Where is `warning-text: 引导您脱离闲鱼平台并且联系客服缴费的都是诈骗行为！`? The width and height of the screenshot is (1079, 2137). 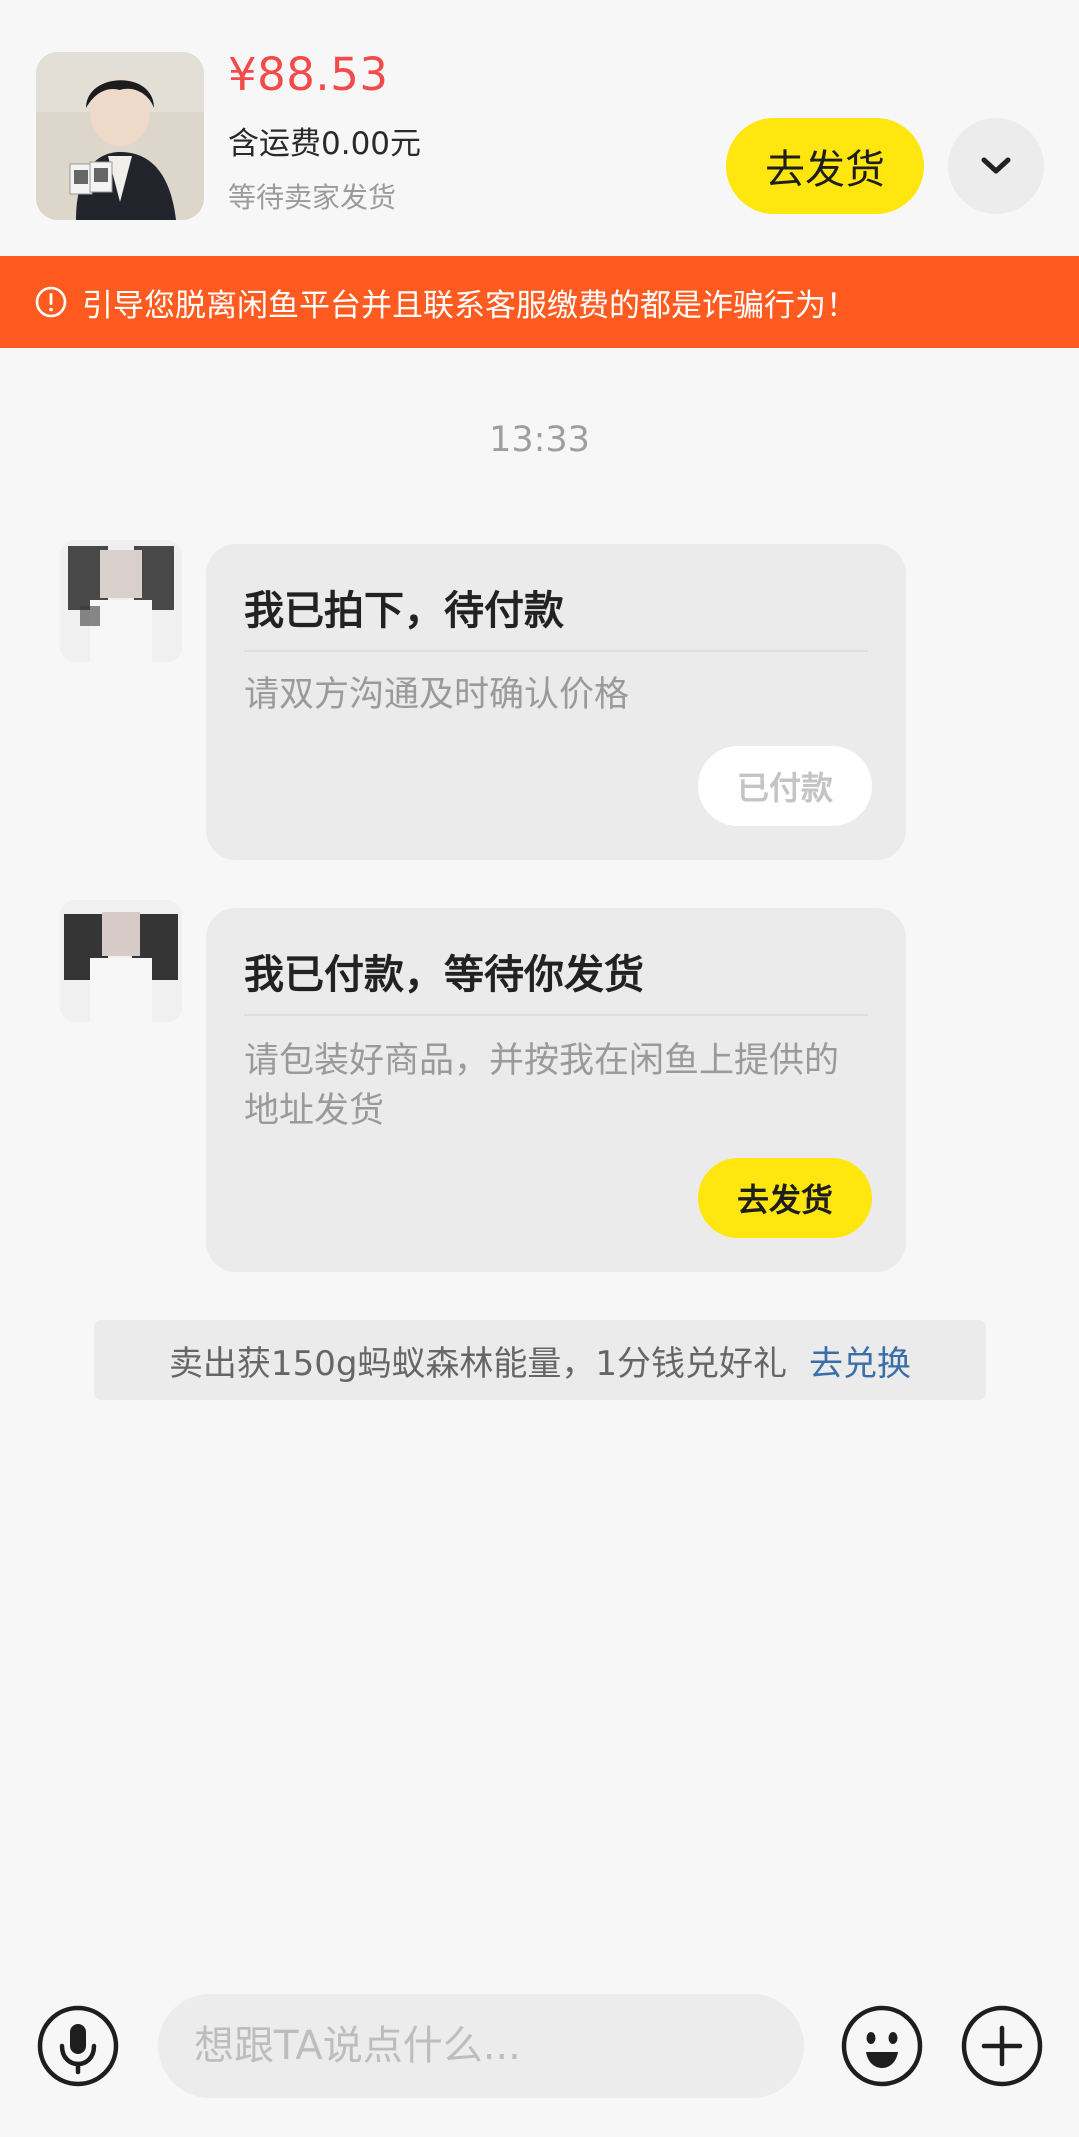
warning-text: 引导您脱离闲鱼平台并且联系客服缴费的都是诈骗行为！ is located at coordinates (469, 305).